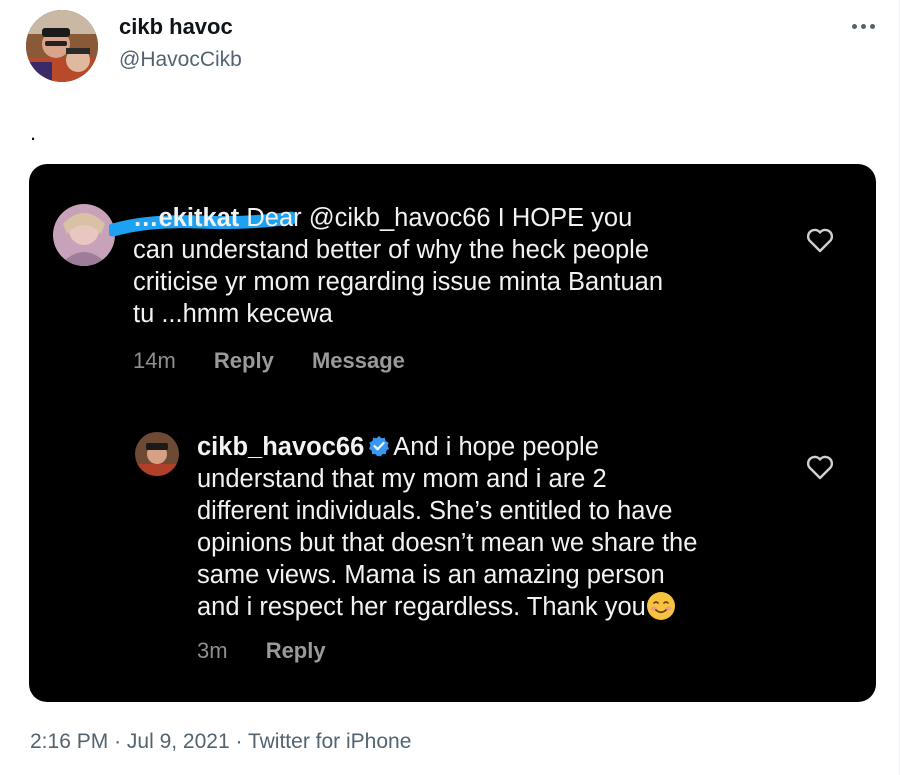 The width and height of the screenshot is (900, 775). What do you see at coordinates (285, 361) in the screenshot?
I see `comment-1-meta: 14m Reply Message` at bounding box center [285, 361].